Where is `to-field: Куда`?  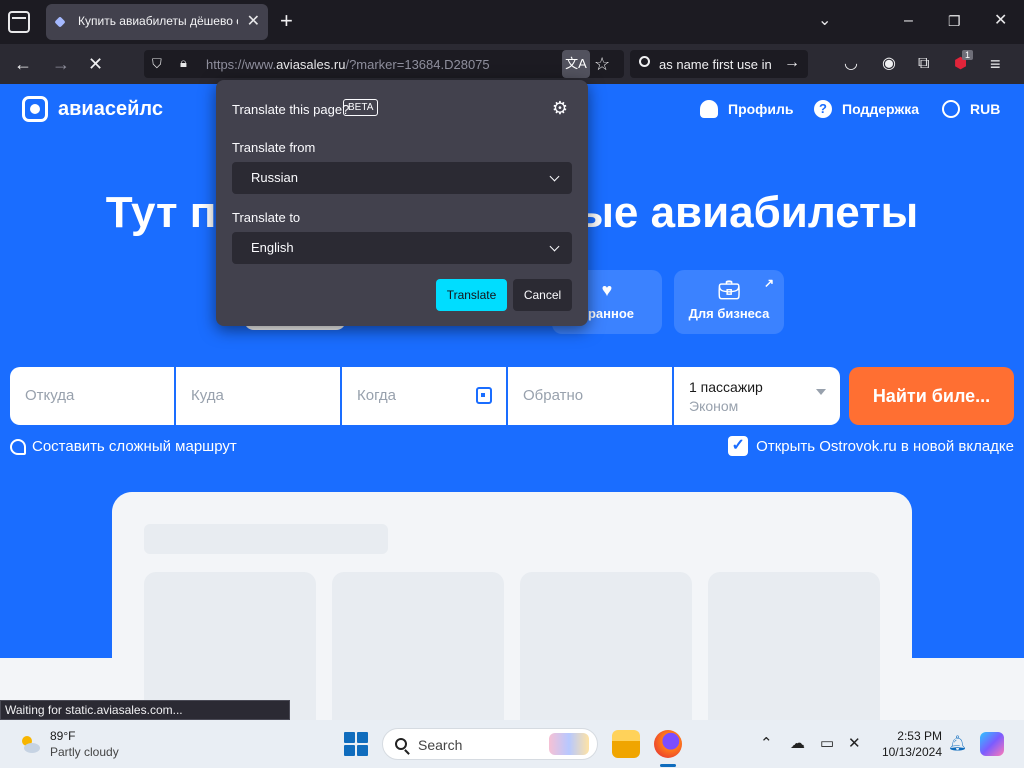
to-field: Куда is located at coordinates (258, 396).